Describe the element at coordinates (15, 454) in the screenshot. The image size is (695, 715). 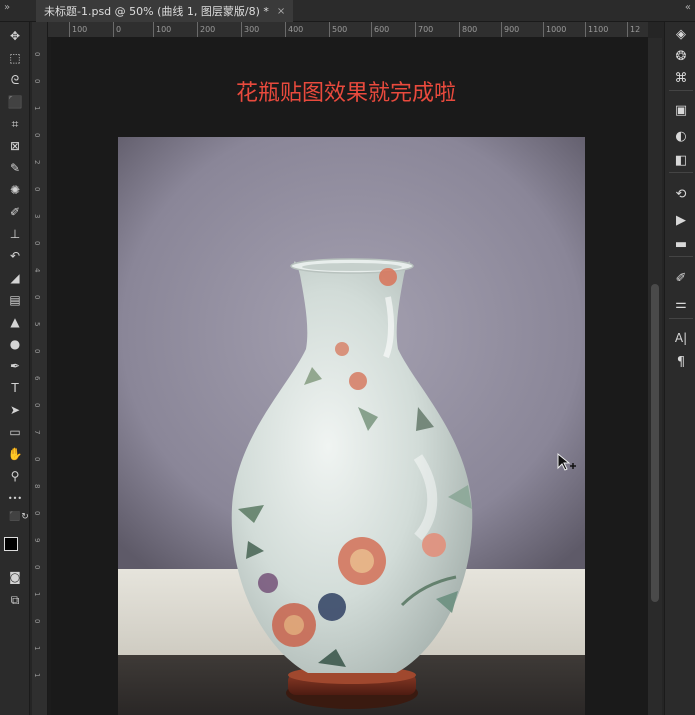
I see `hand-tool-icon: ✋` at that location.